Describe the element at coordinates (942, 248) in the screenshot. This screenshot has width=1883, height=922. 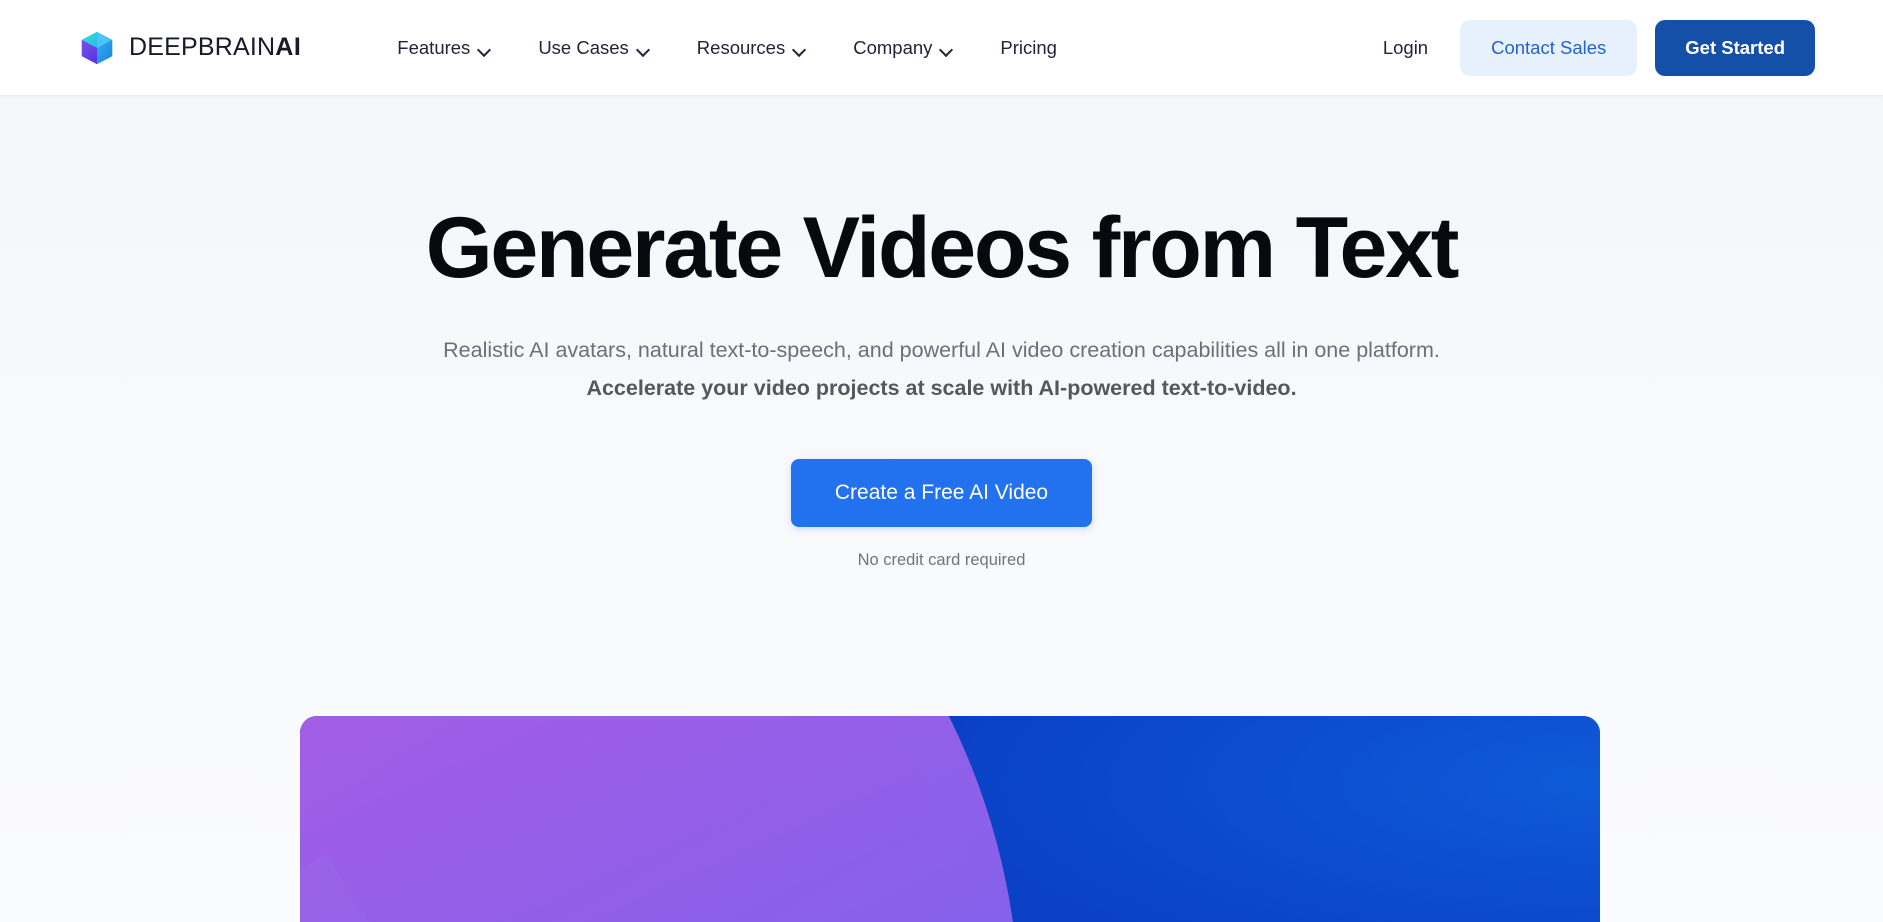
I see `page-title: Generate Videos from Text` at that location.